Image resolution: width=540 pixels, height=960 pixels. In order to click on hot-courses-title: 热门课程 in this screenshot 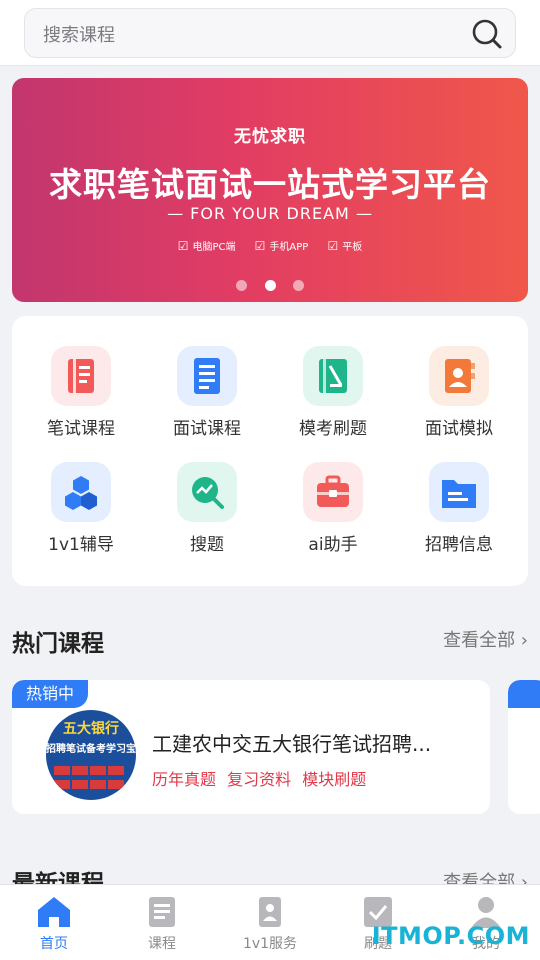, I will do `click(58, 644)`.